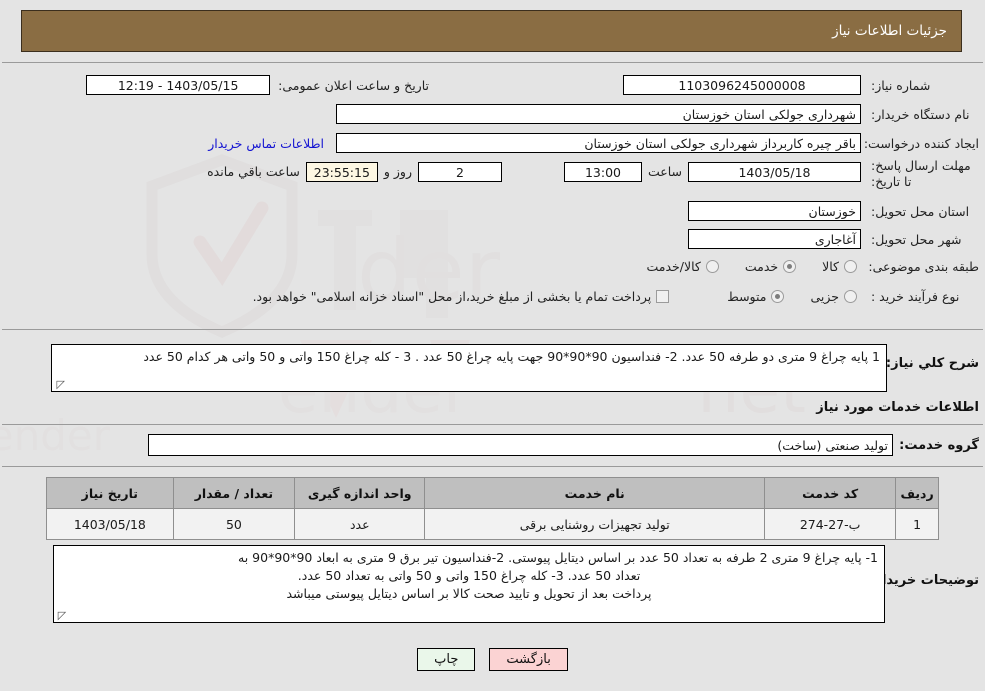 Image resolution: width=985 pixels, height=691 pixels. I want to click on category-row: طبقه بندی موضوعی: کالا خدمت کالا/خدمت, so click(812, 266).